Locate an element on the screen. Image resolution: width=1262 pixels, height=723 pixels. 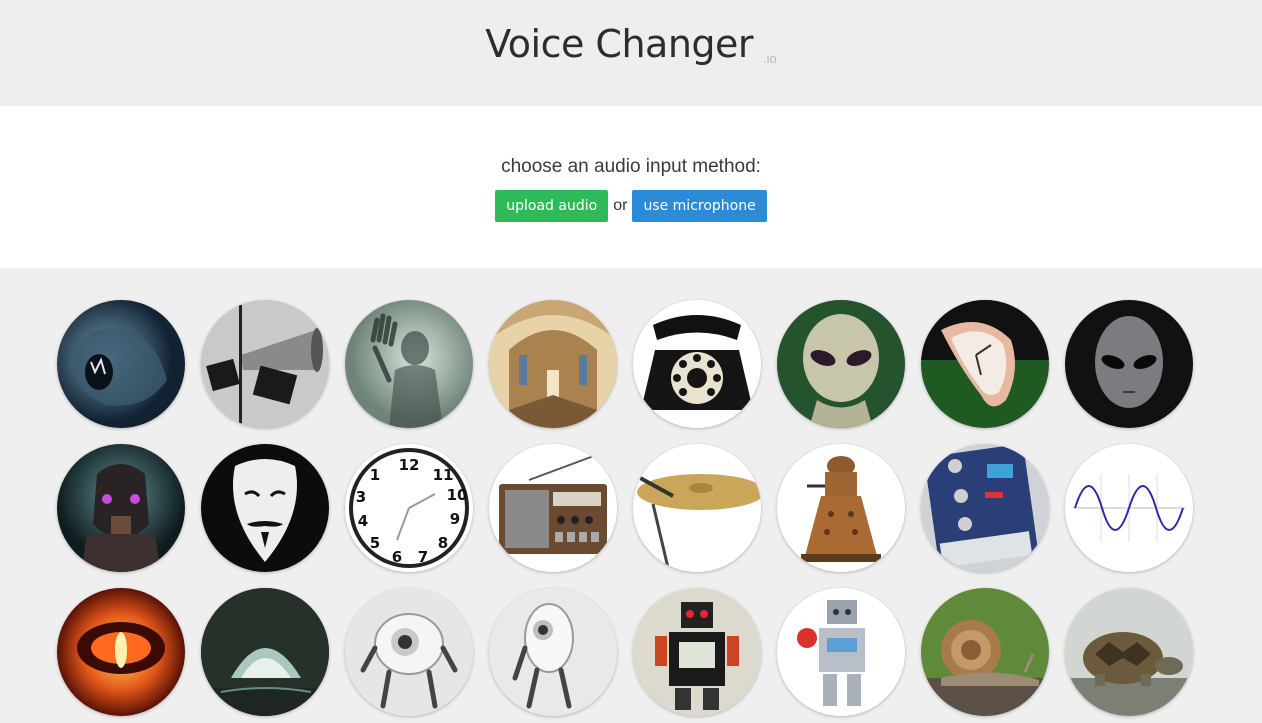
effect-grey-alien-icon is located at coordinates (1129, 364).